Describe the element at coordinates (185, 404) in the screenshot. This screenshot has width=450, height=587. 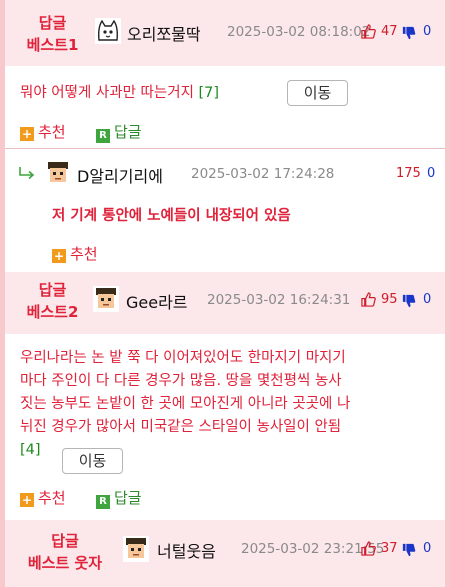
I see `comment-text-line: 짓는 농부도 논밭이 한 곳에 모아진게 아니라 곳곳에 나` at that location.